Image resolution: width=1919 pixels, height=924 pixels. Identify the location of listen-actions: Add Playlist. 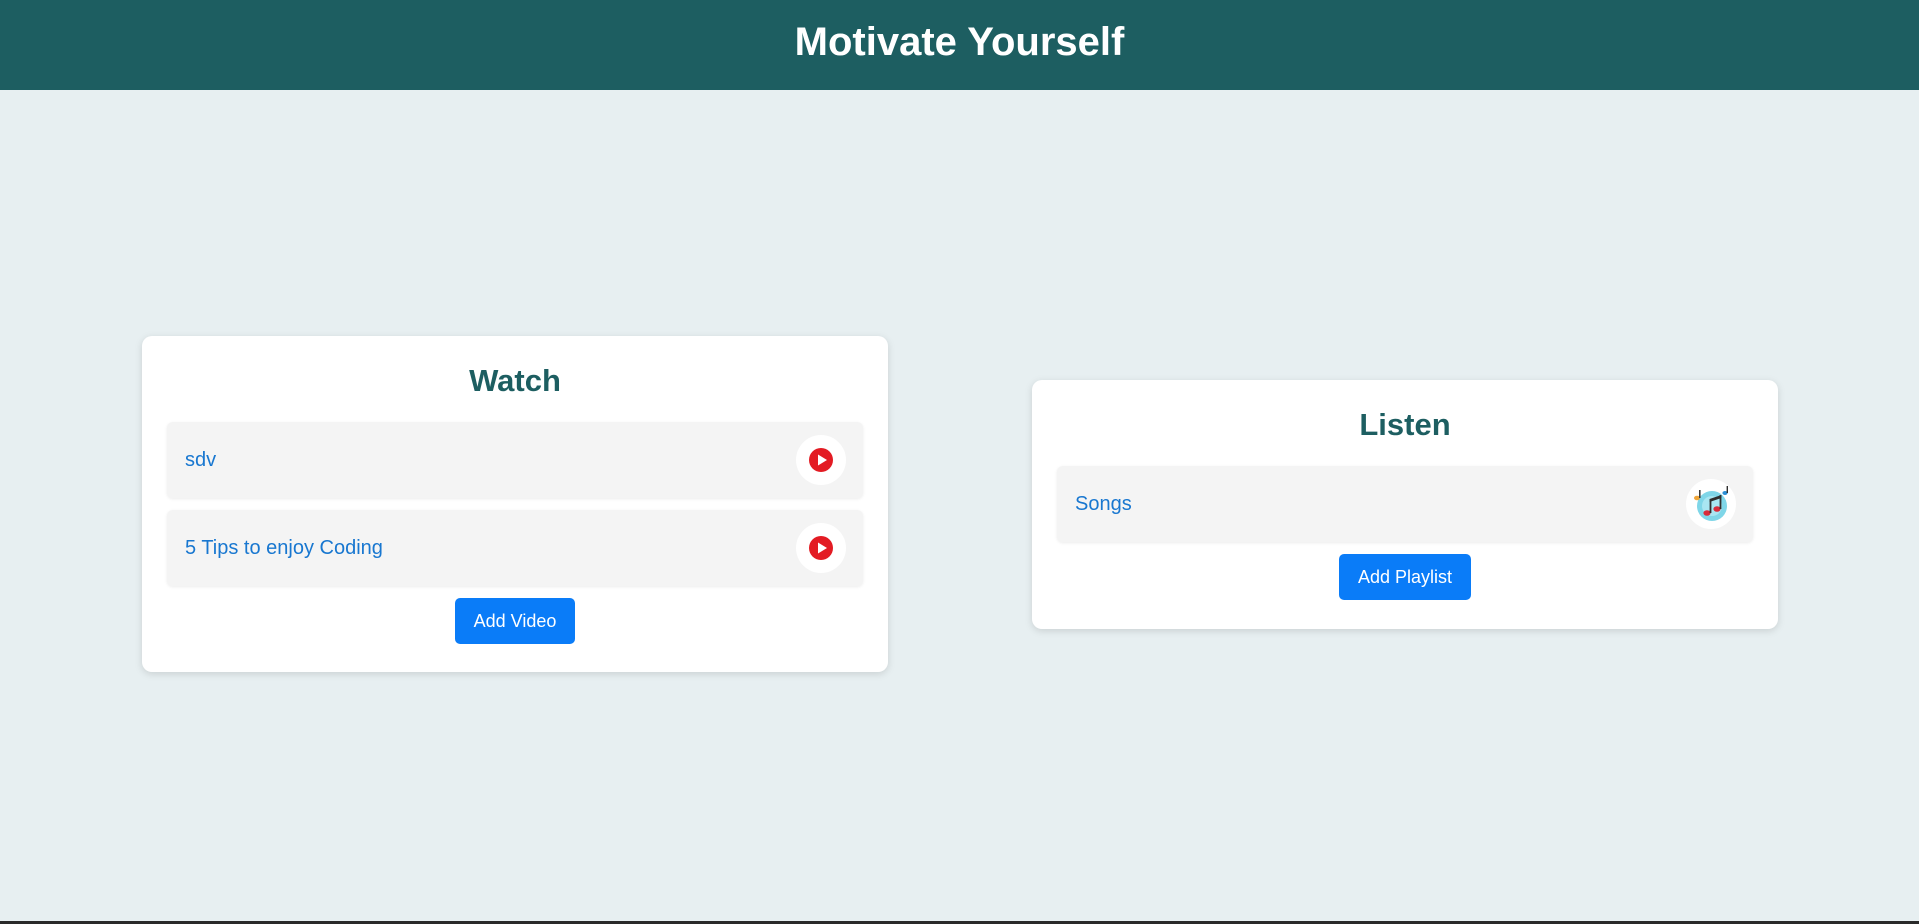
(1405, 577).